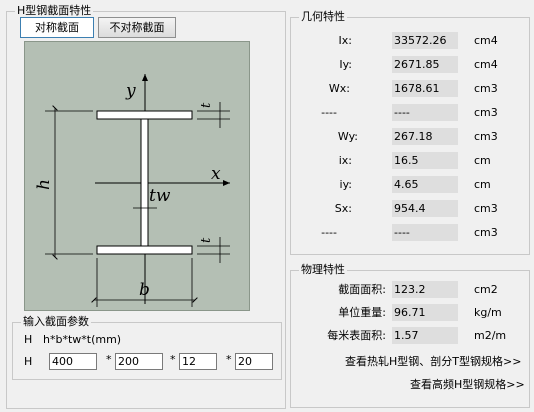 The height and width of the screenshot is (412, 534). I want to click on flange-thickness-input, so click(254, 361).